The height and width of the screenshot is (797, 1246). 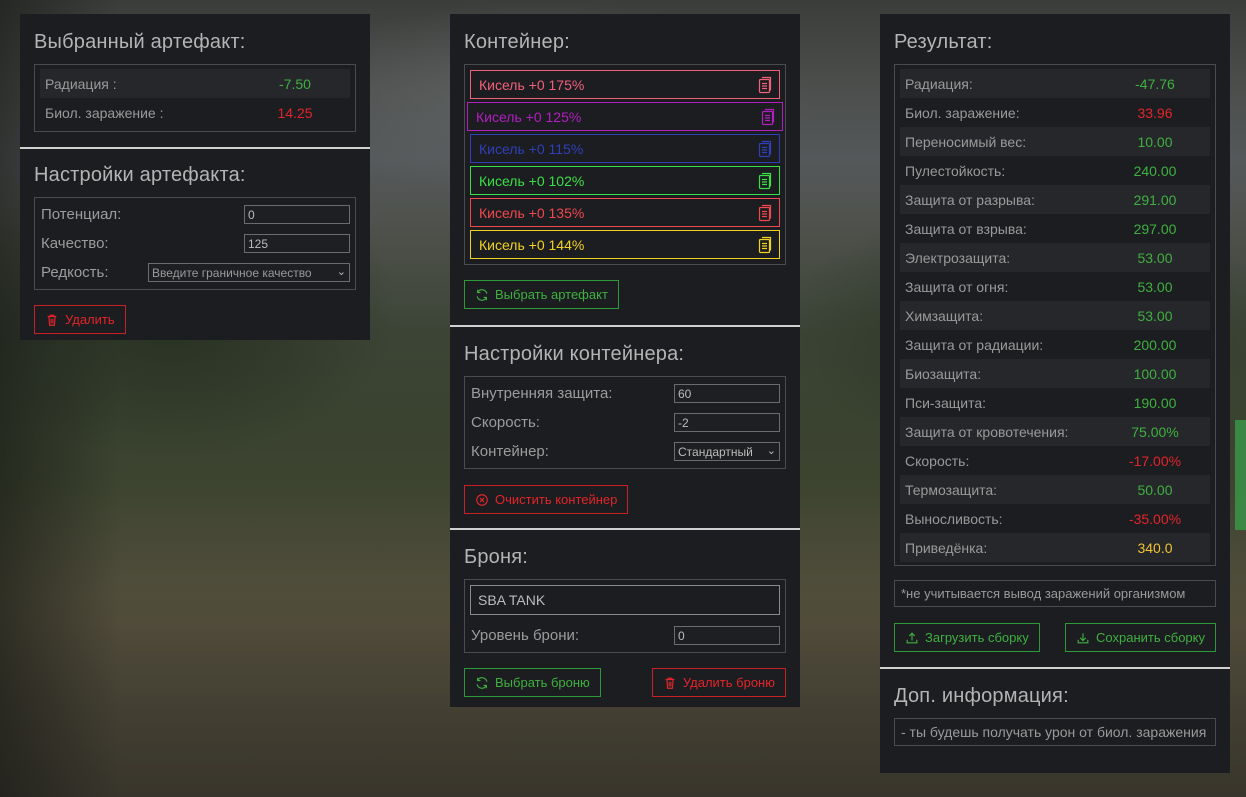 I want to click on container-settings-title: Настройки контейнера:, so click(x=574, y=354).